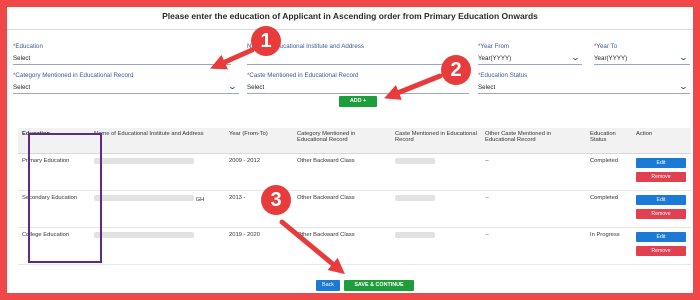  Describe the element at coordinates (200, 199) in the screenshot. I see `institute-fragment: GH` at that location.